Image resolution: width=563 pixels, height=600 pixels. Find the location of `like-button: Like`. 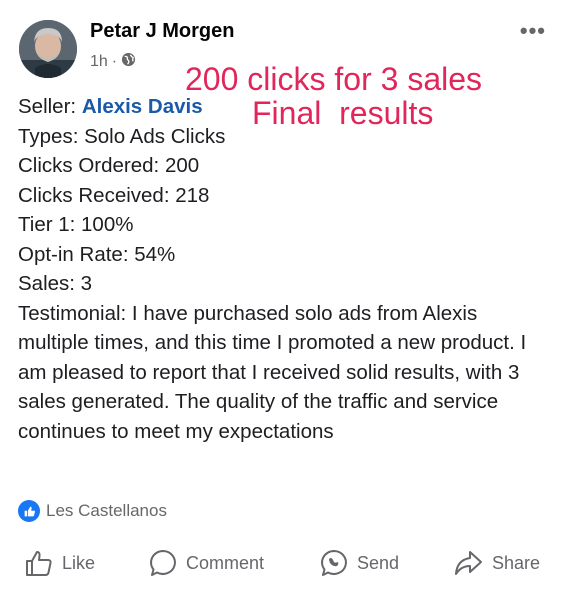

like-button: Like is located at coordinates (59, 563).